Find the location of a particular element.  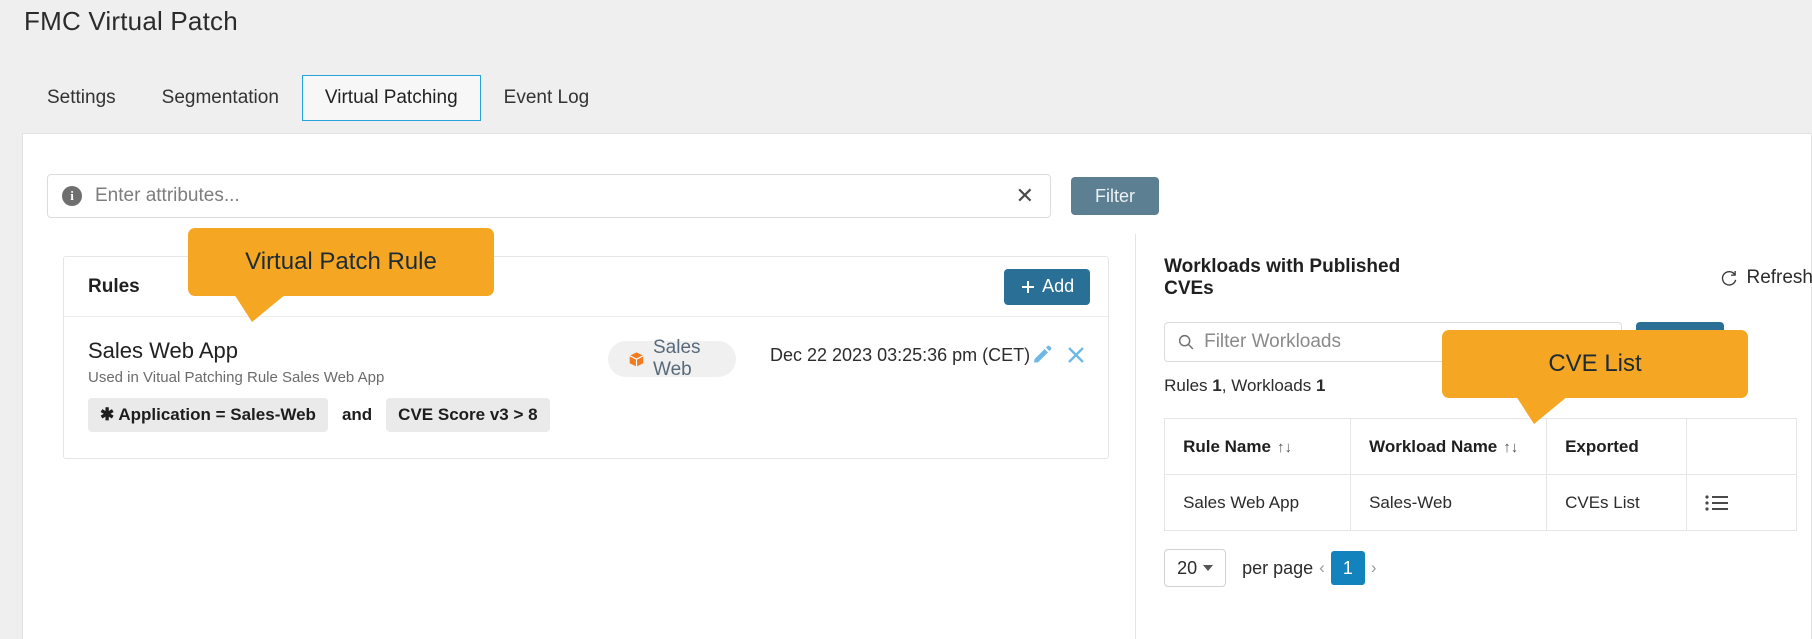

workloads-count-label: Workloads is located at coordinates (1271, 385).